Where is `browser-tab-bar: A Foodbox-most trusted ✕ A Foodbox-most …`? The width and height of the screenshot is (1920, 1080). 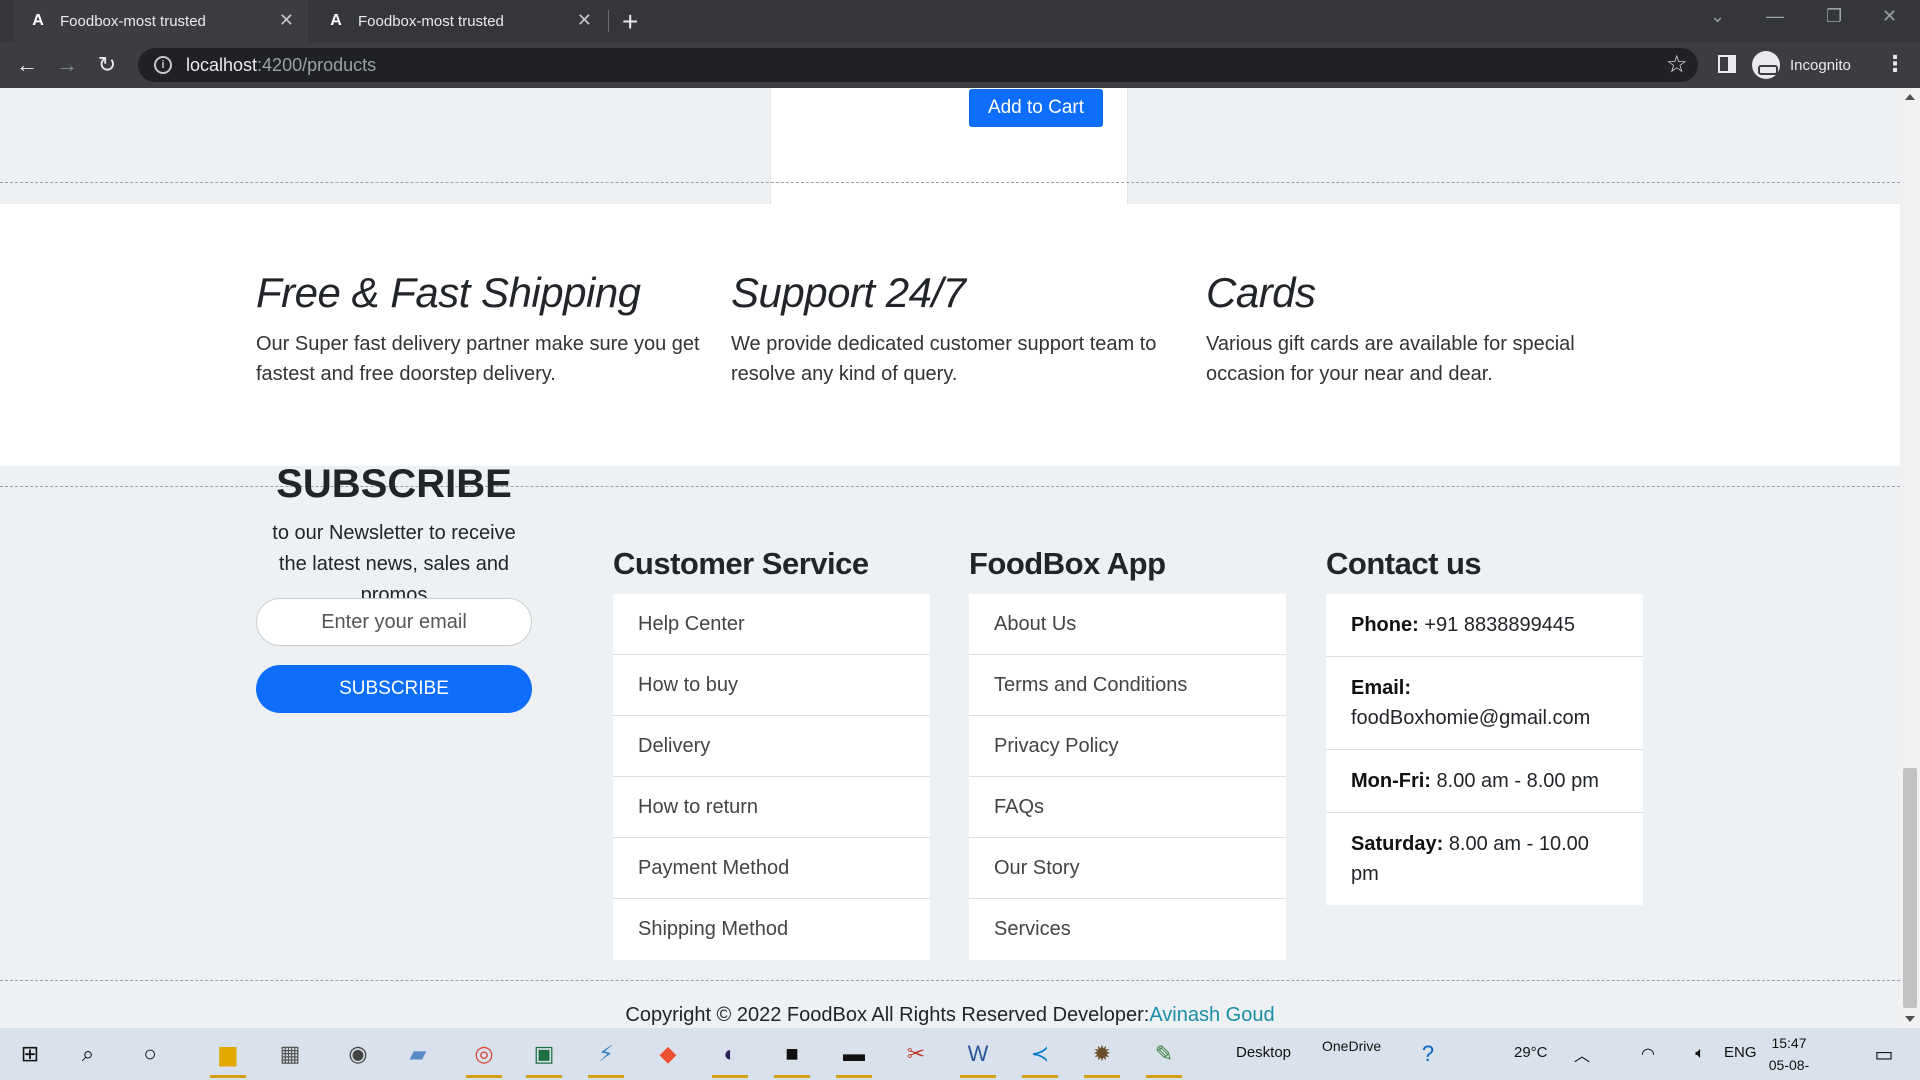 browser-tab-bar: A Foodbox-most trusted ✕ A Foodbox-most … is located at coordinates (960, 21).